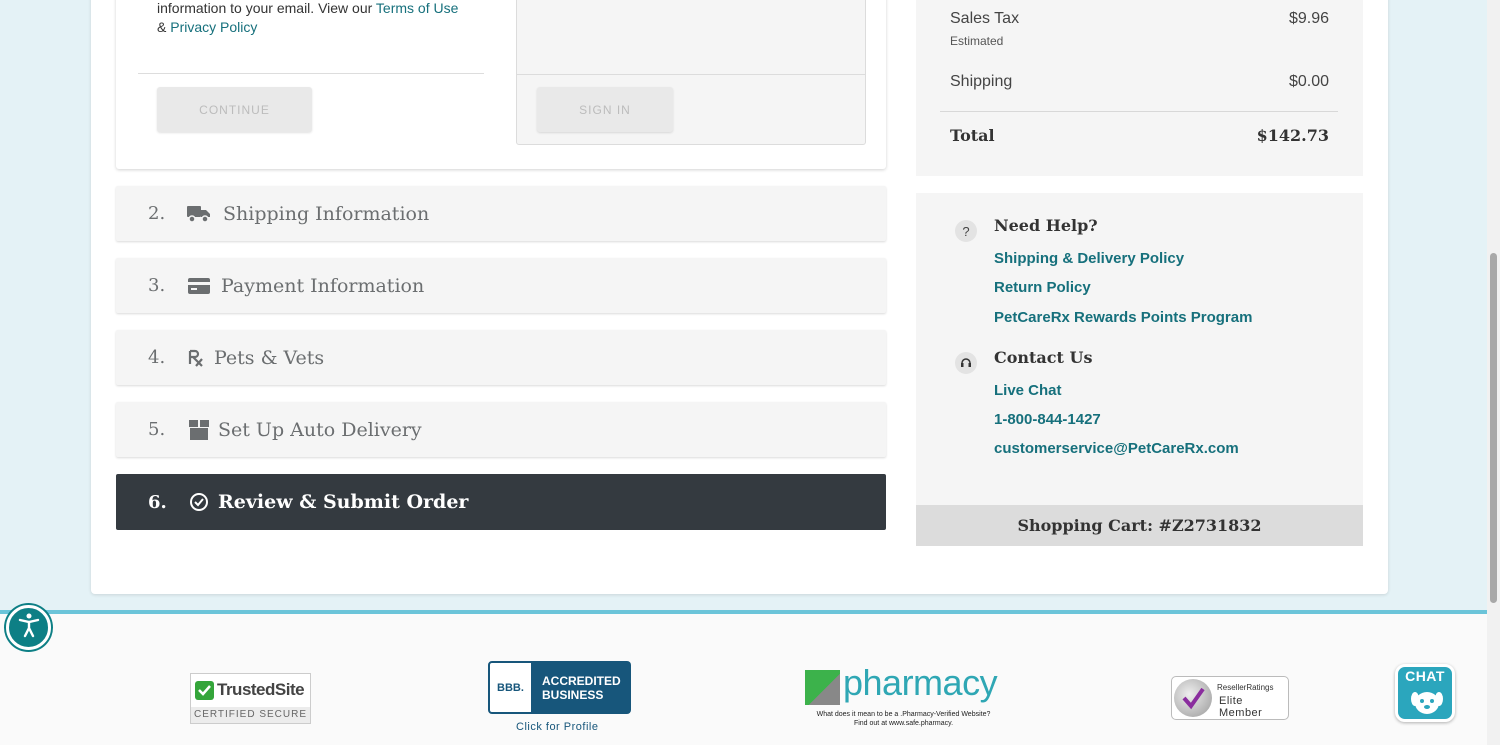 This screenshot has width=1500, height=745. Describe the element at coordinates (157, 213) in the screenshot. I see `step-number: 2.` at that location.